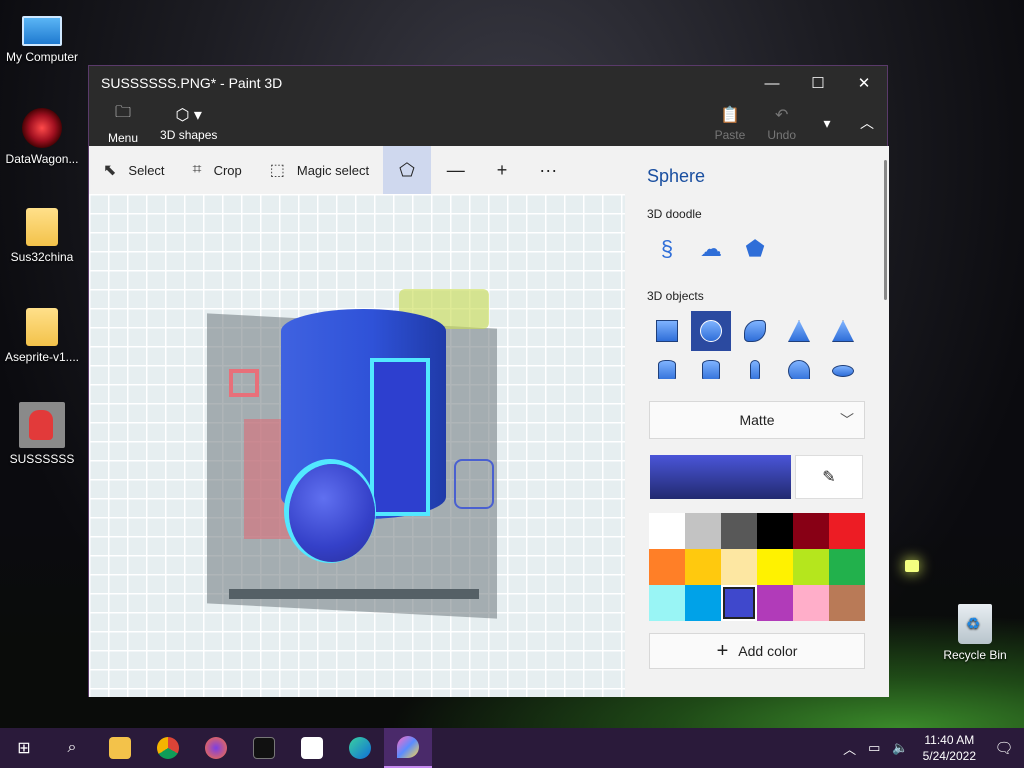 The image size is (1024, 768). Describe the element at coordinates (843, 371) in the screenshot. I see `donut-icon` at that location.